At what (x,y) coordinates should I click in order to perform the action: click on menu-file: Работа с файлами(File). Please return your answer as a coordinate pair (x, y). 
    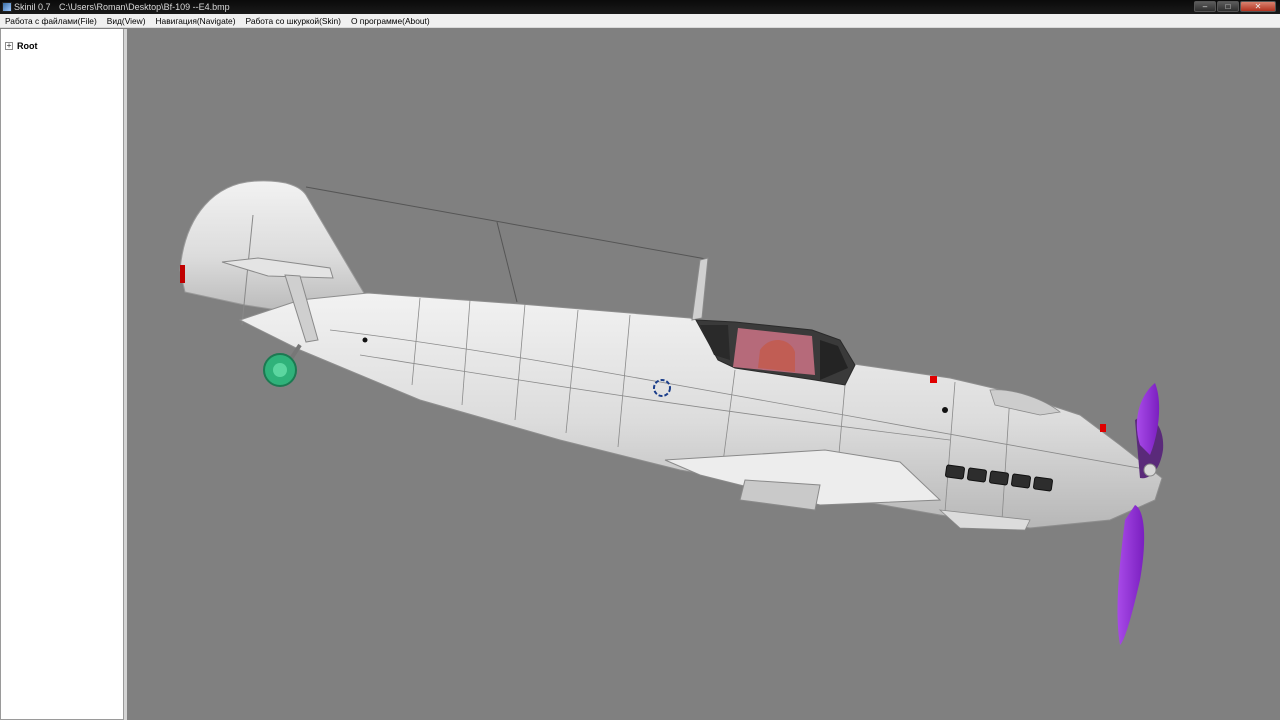
    Looking at the image, I should click on (51, 20).